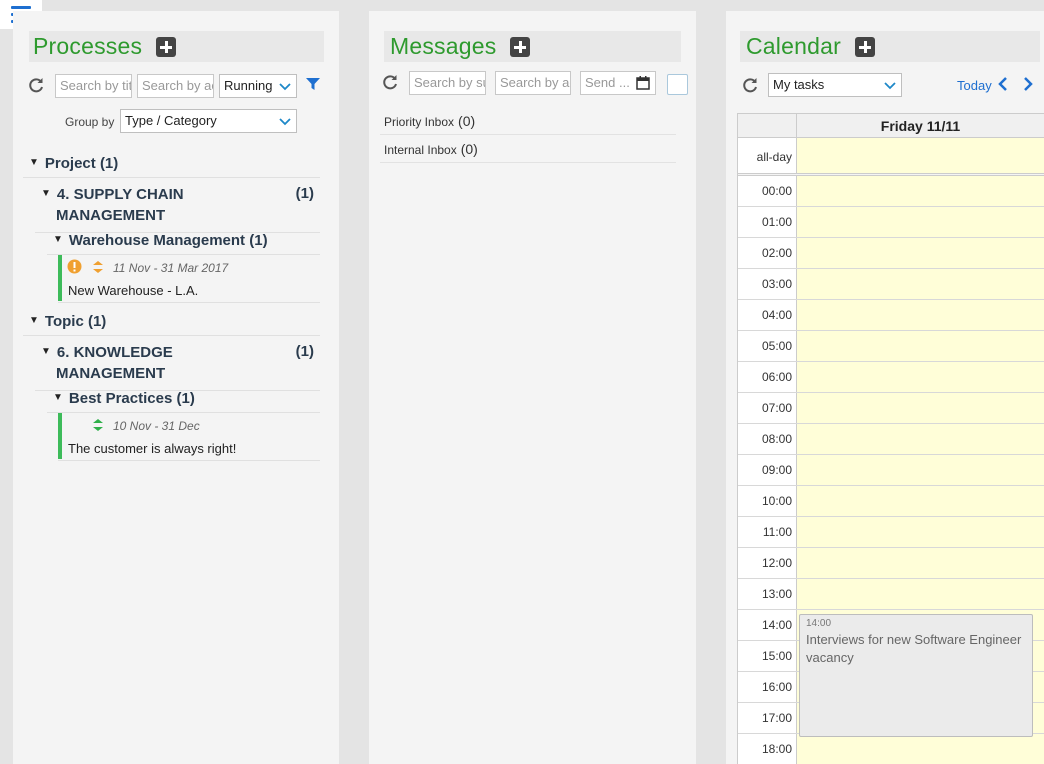 The width and height of the screenshot is (1044, 764). I want to click on hour-row: 12:00, so click(891, 563).